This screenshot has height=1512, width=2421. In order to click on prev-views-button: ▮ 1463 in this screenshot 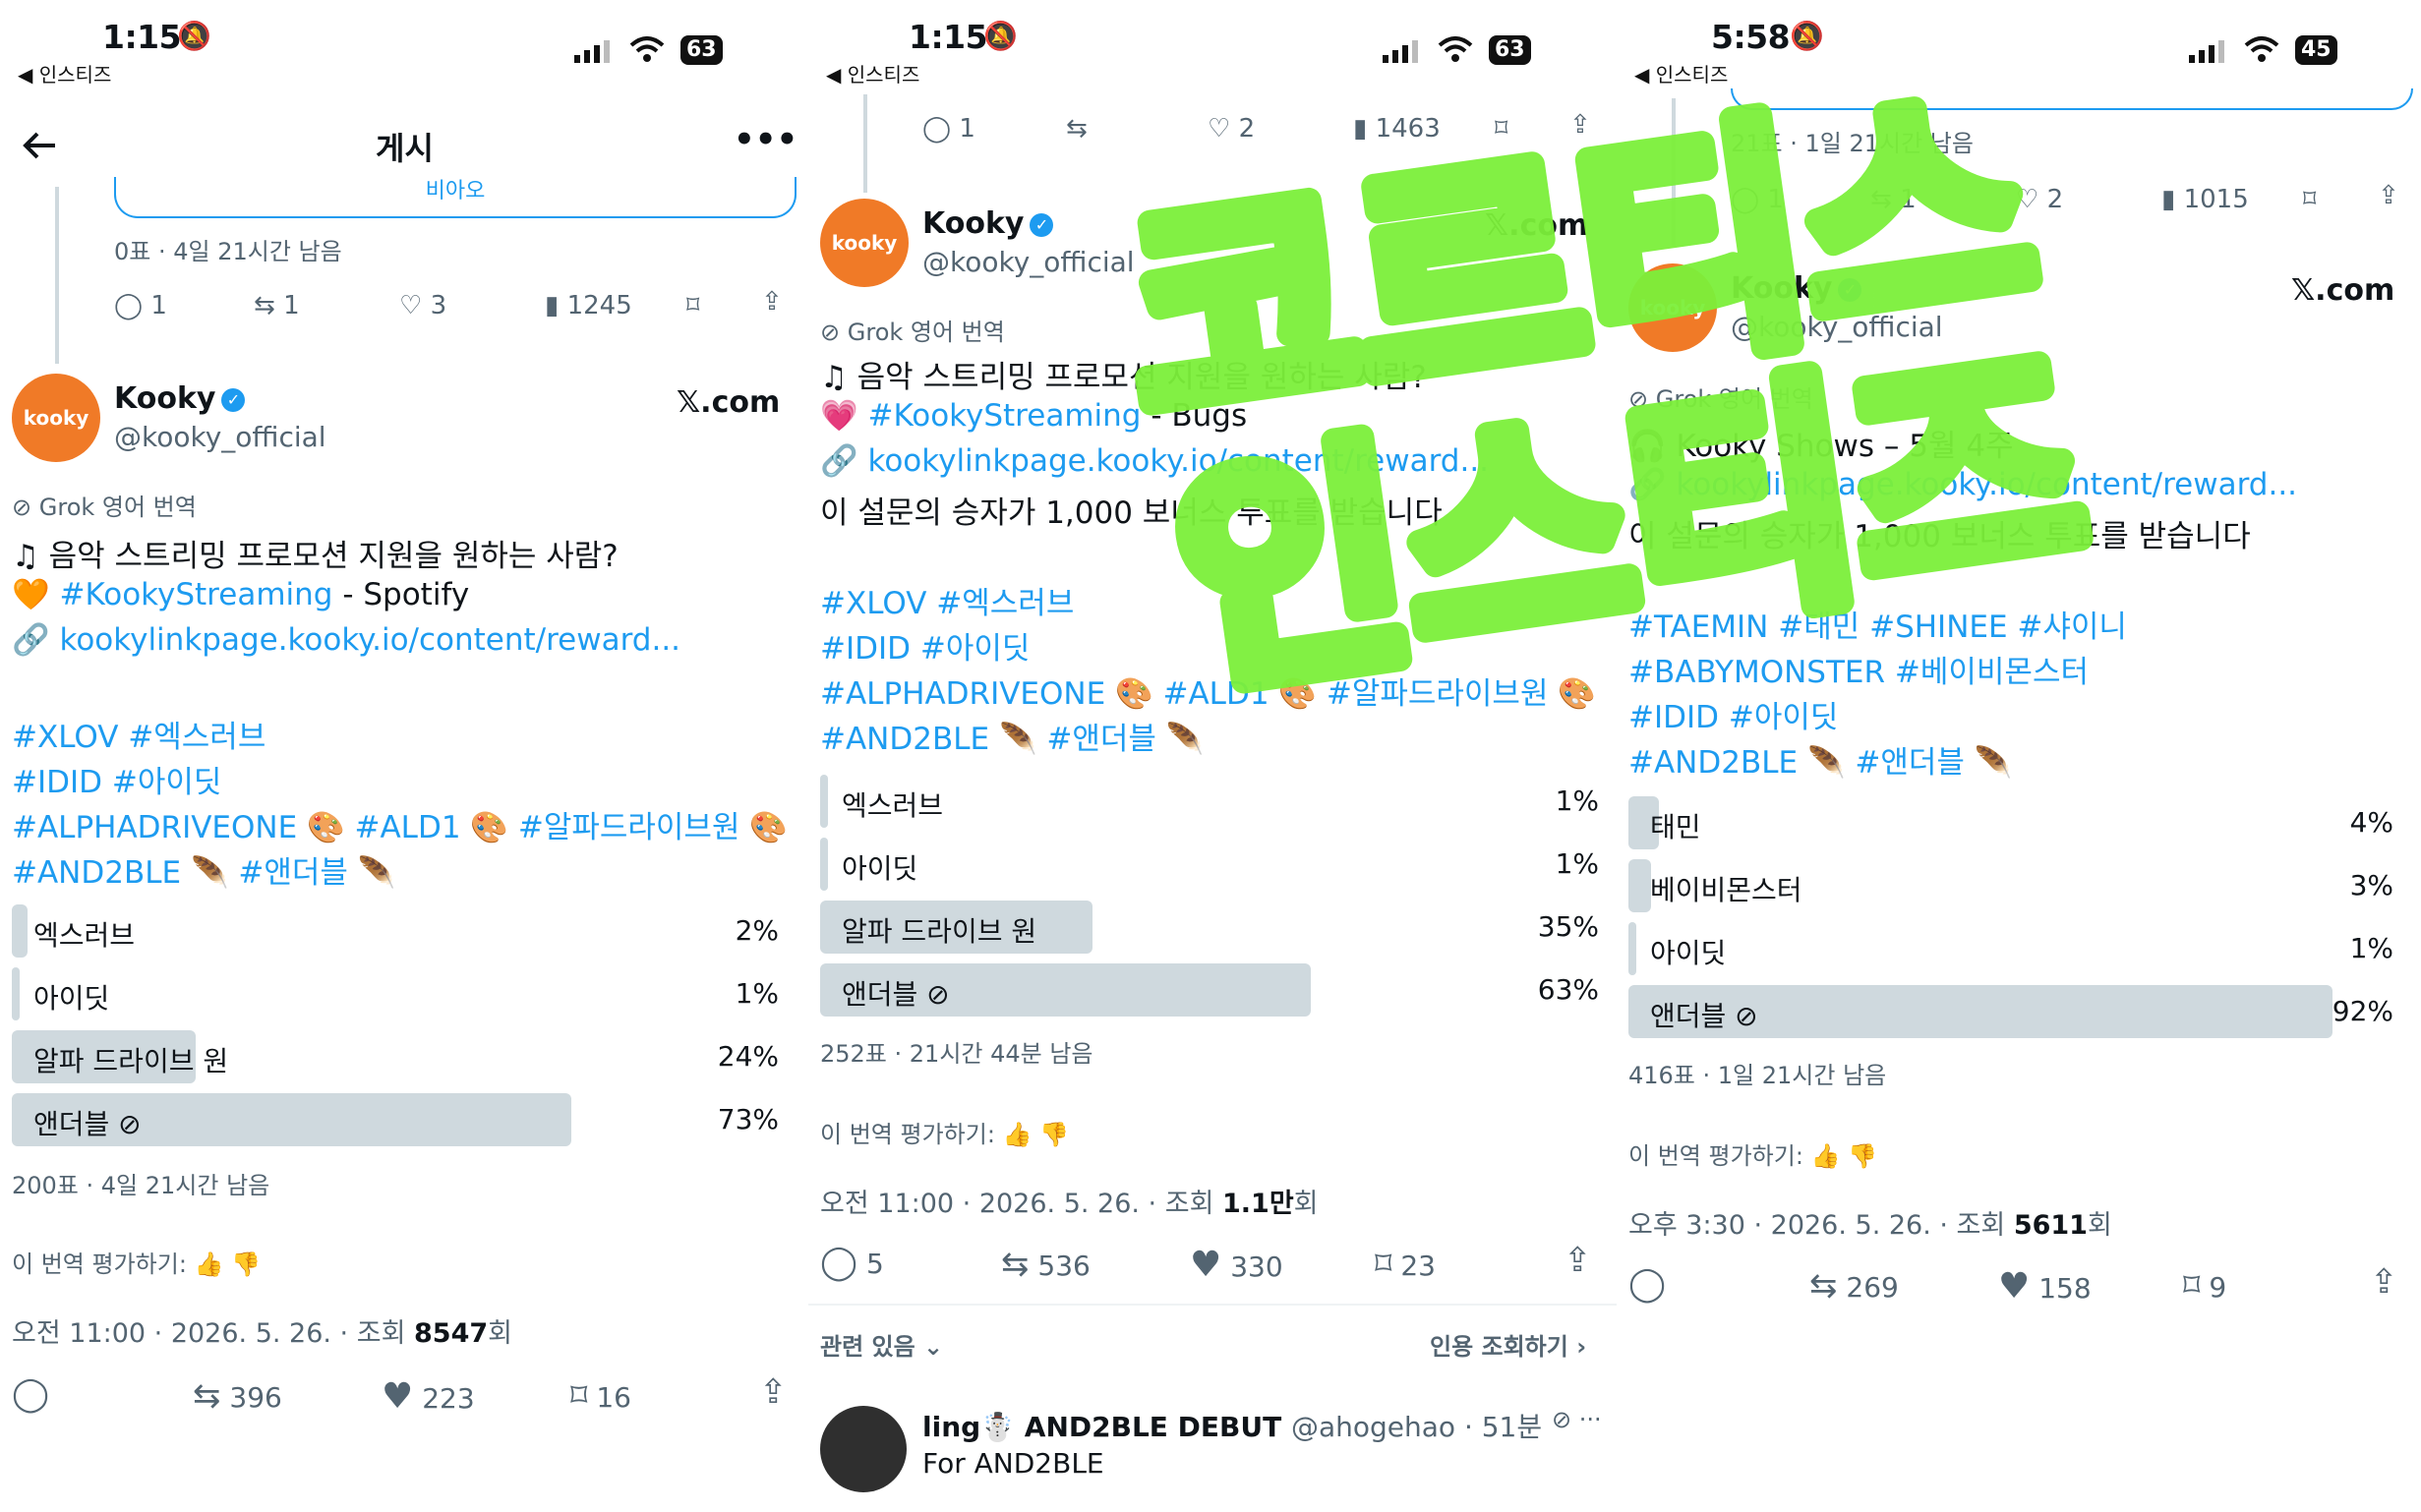, I will do `click(1397, 129)`.